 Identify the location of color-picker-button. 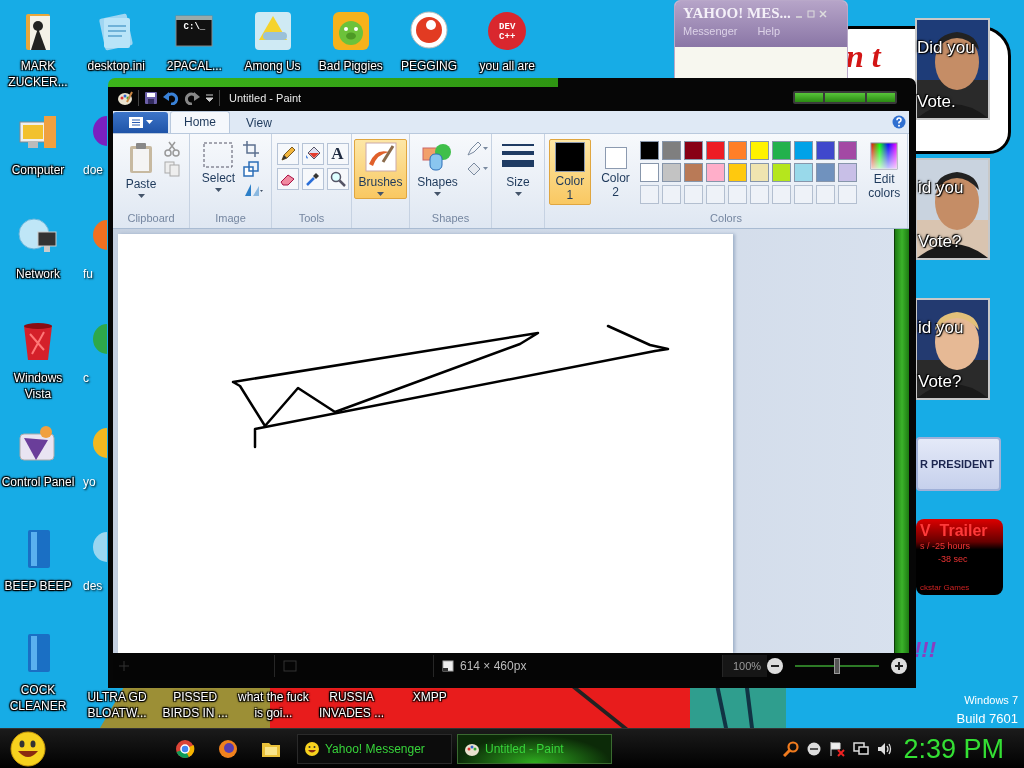
(312, 178).